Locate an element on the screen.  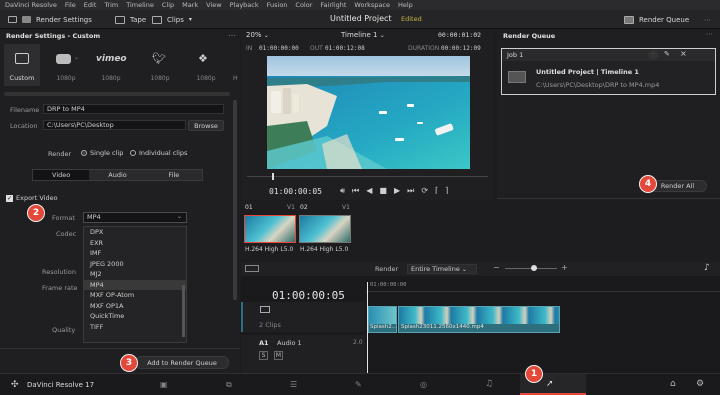
audio-level: 2.0 is located at coordinates (358, 342).